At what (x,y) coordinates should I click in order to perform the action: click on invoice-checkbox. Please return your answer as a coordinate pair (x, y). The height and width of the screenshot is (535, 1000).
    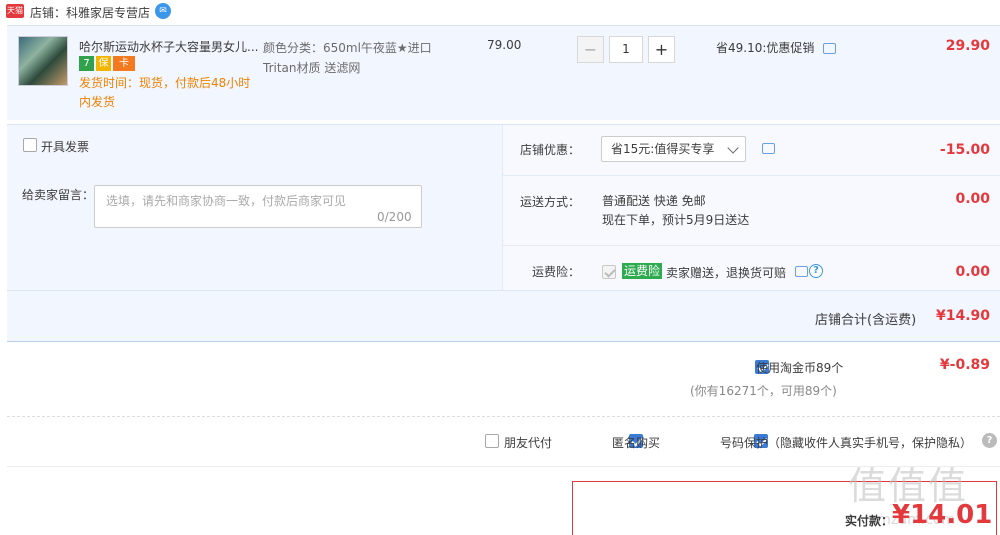
    Looking at the image, I should click on (30, 145).